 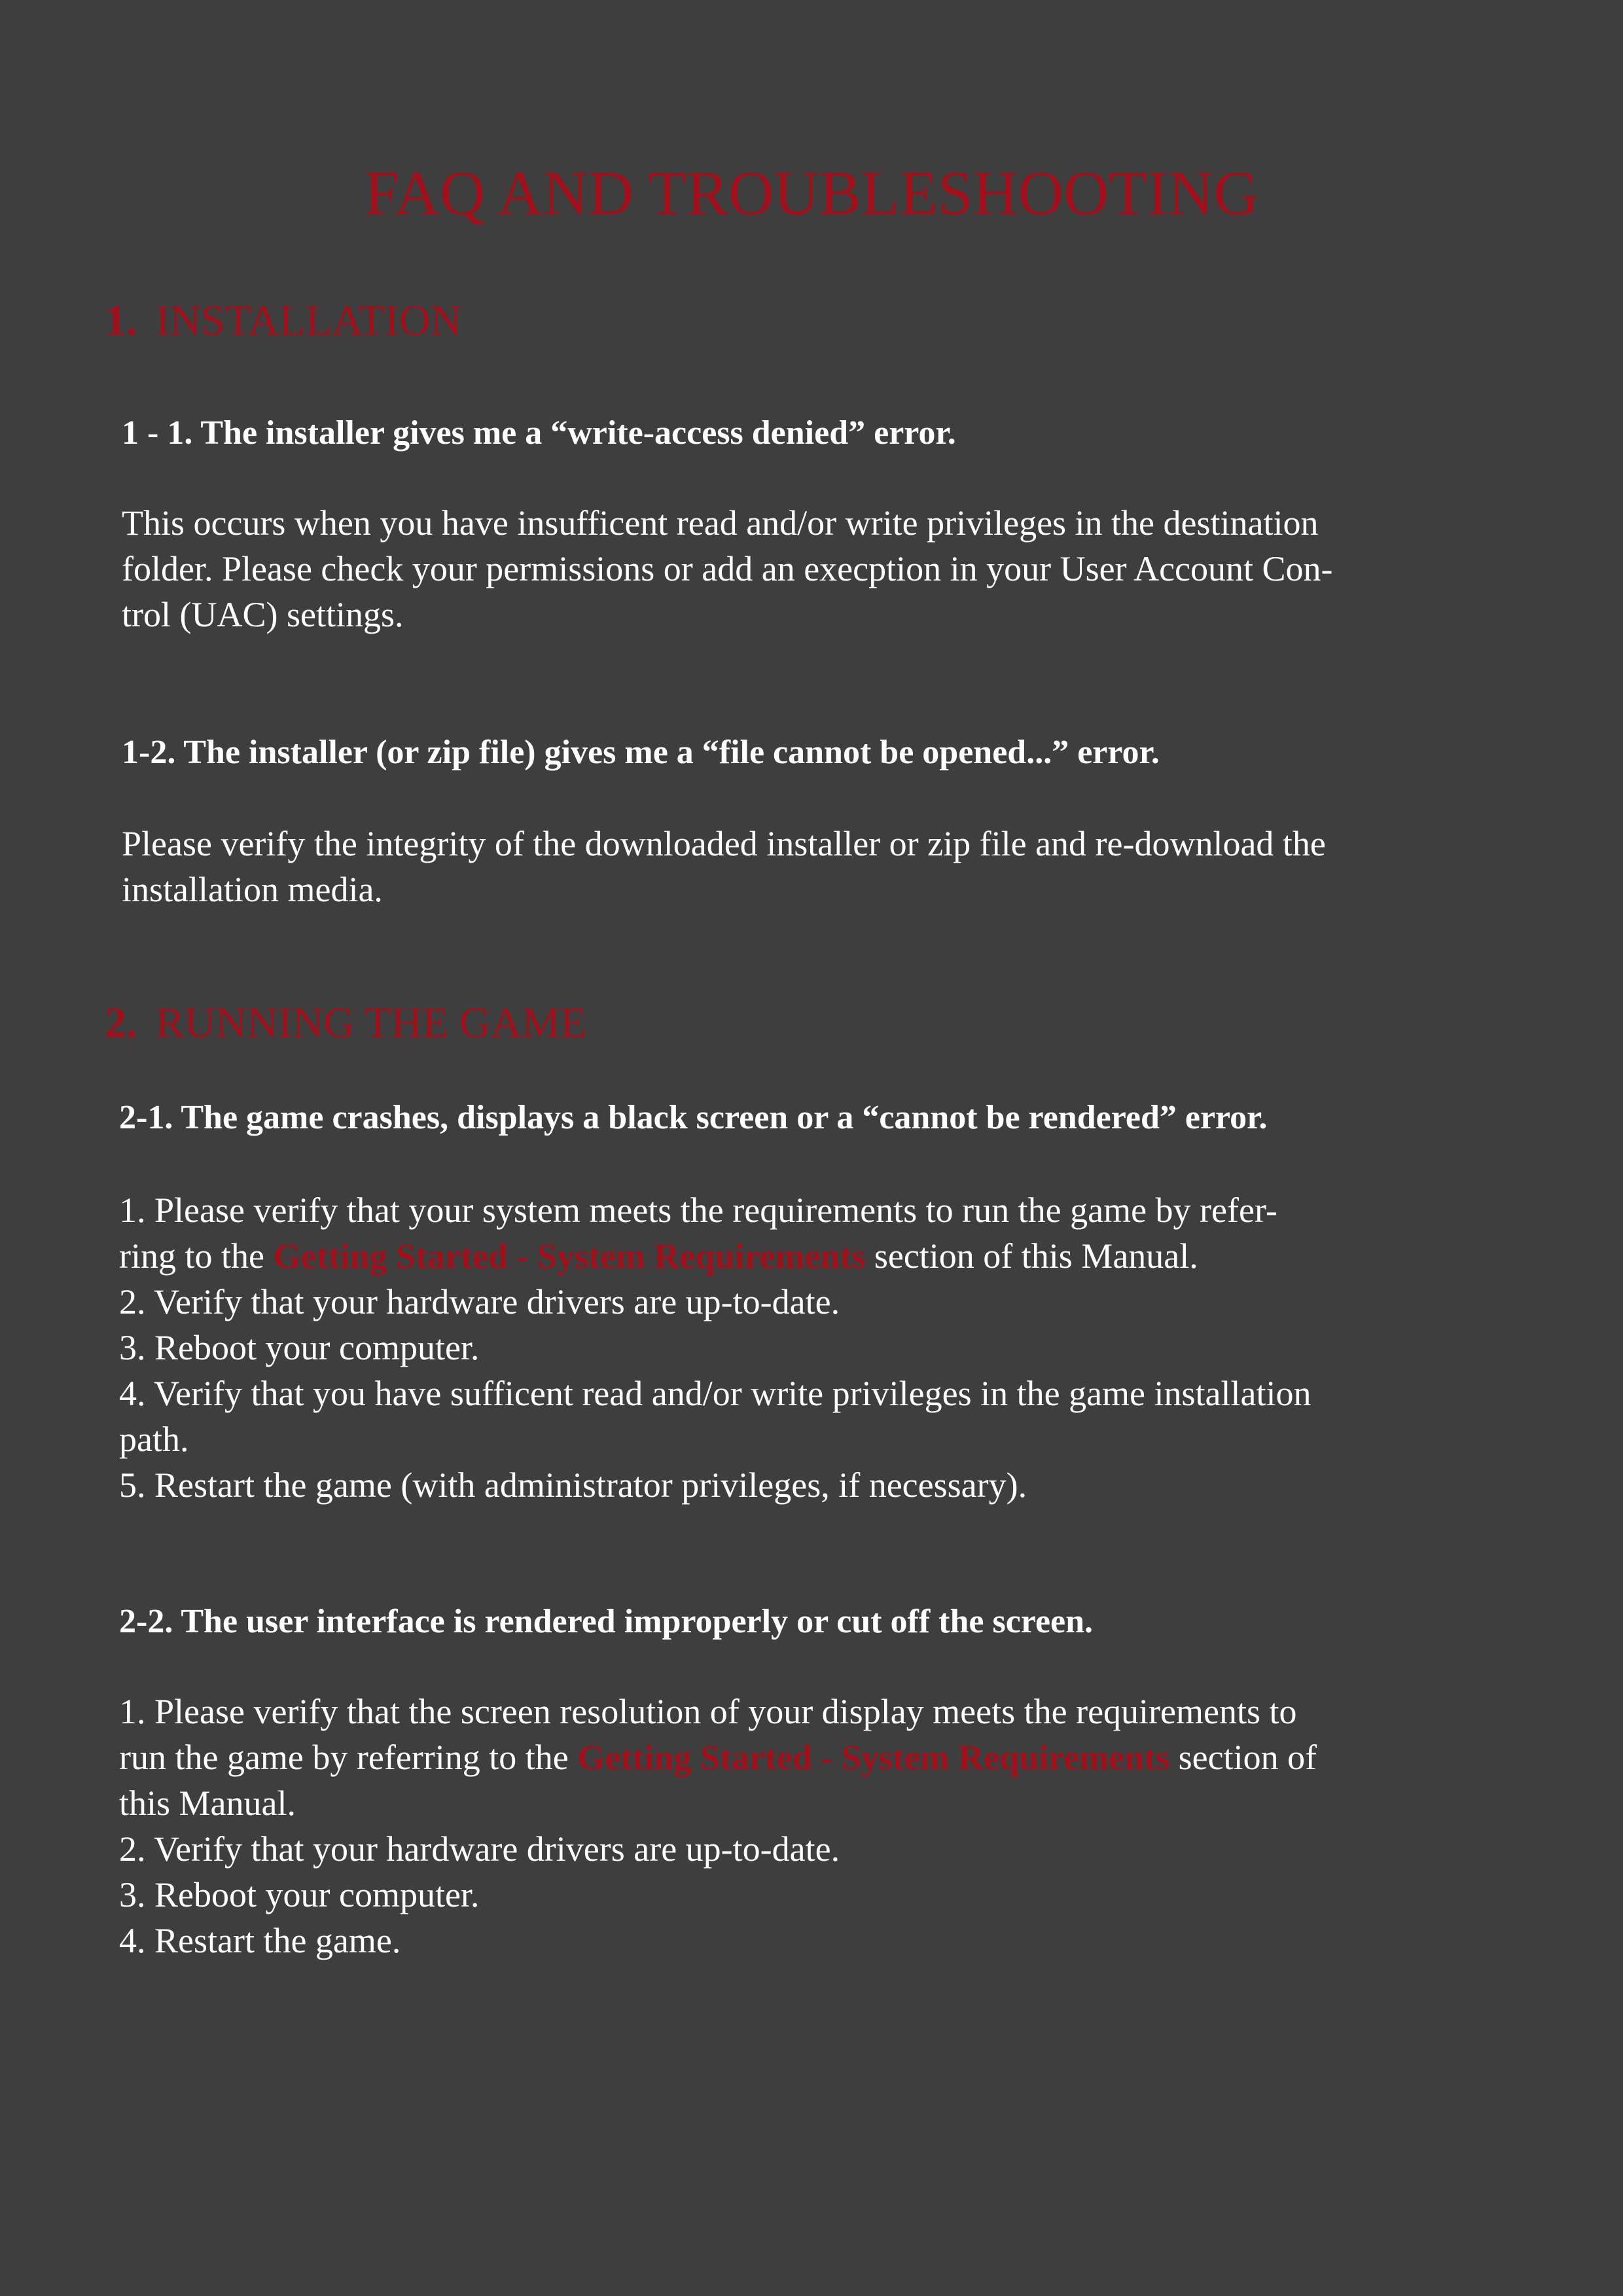 What do you see at coordinates (811, 193) in the screenshot?
I see `page-title: FAQ AND TROUBLESHOOTING` at bounding box center [811, 193].